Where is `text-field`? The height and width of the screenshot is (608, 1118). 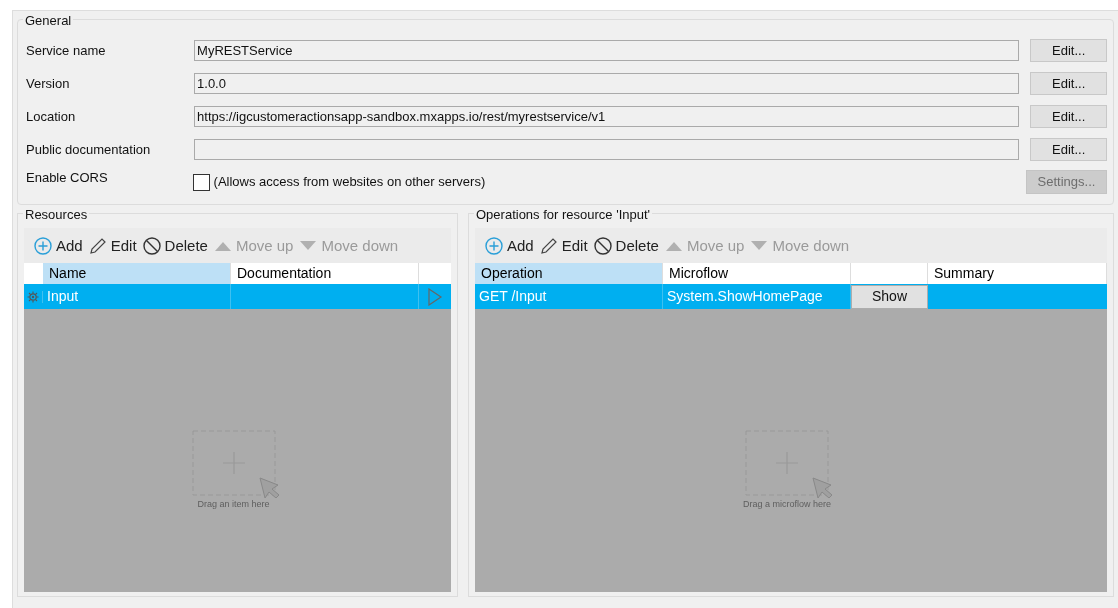 text-field is located at coordinates (607, 149).